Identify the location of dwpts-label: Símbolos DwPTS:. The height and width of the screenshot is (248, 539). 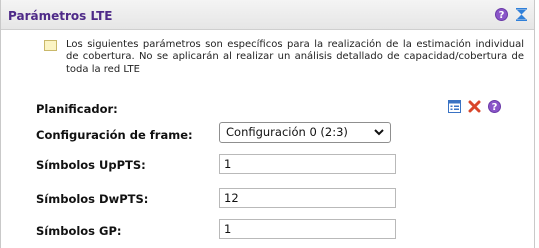
(92, 199).